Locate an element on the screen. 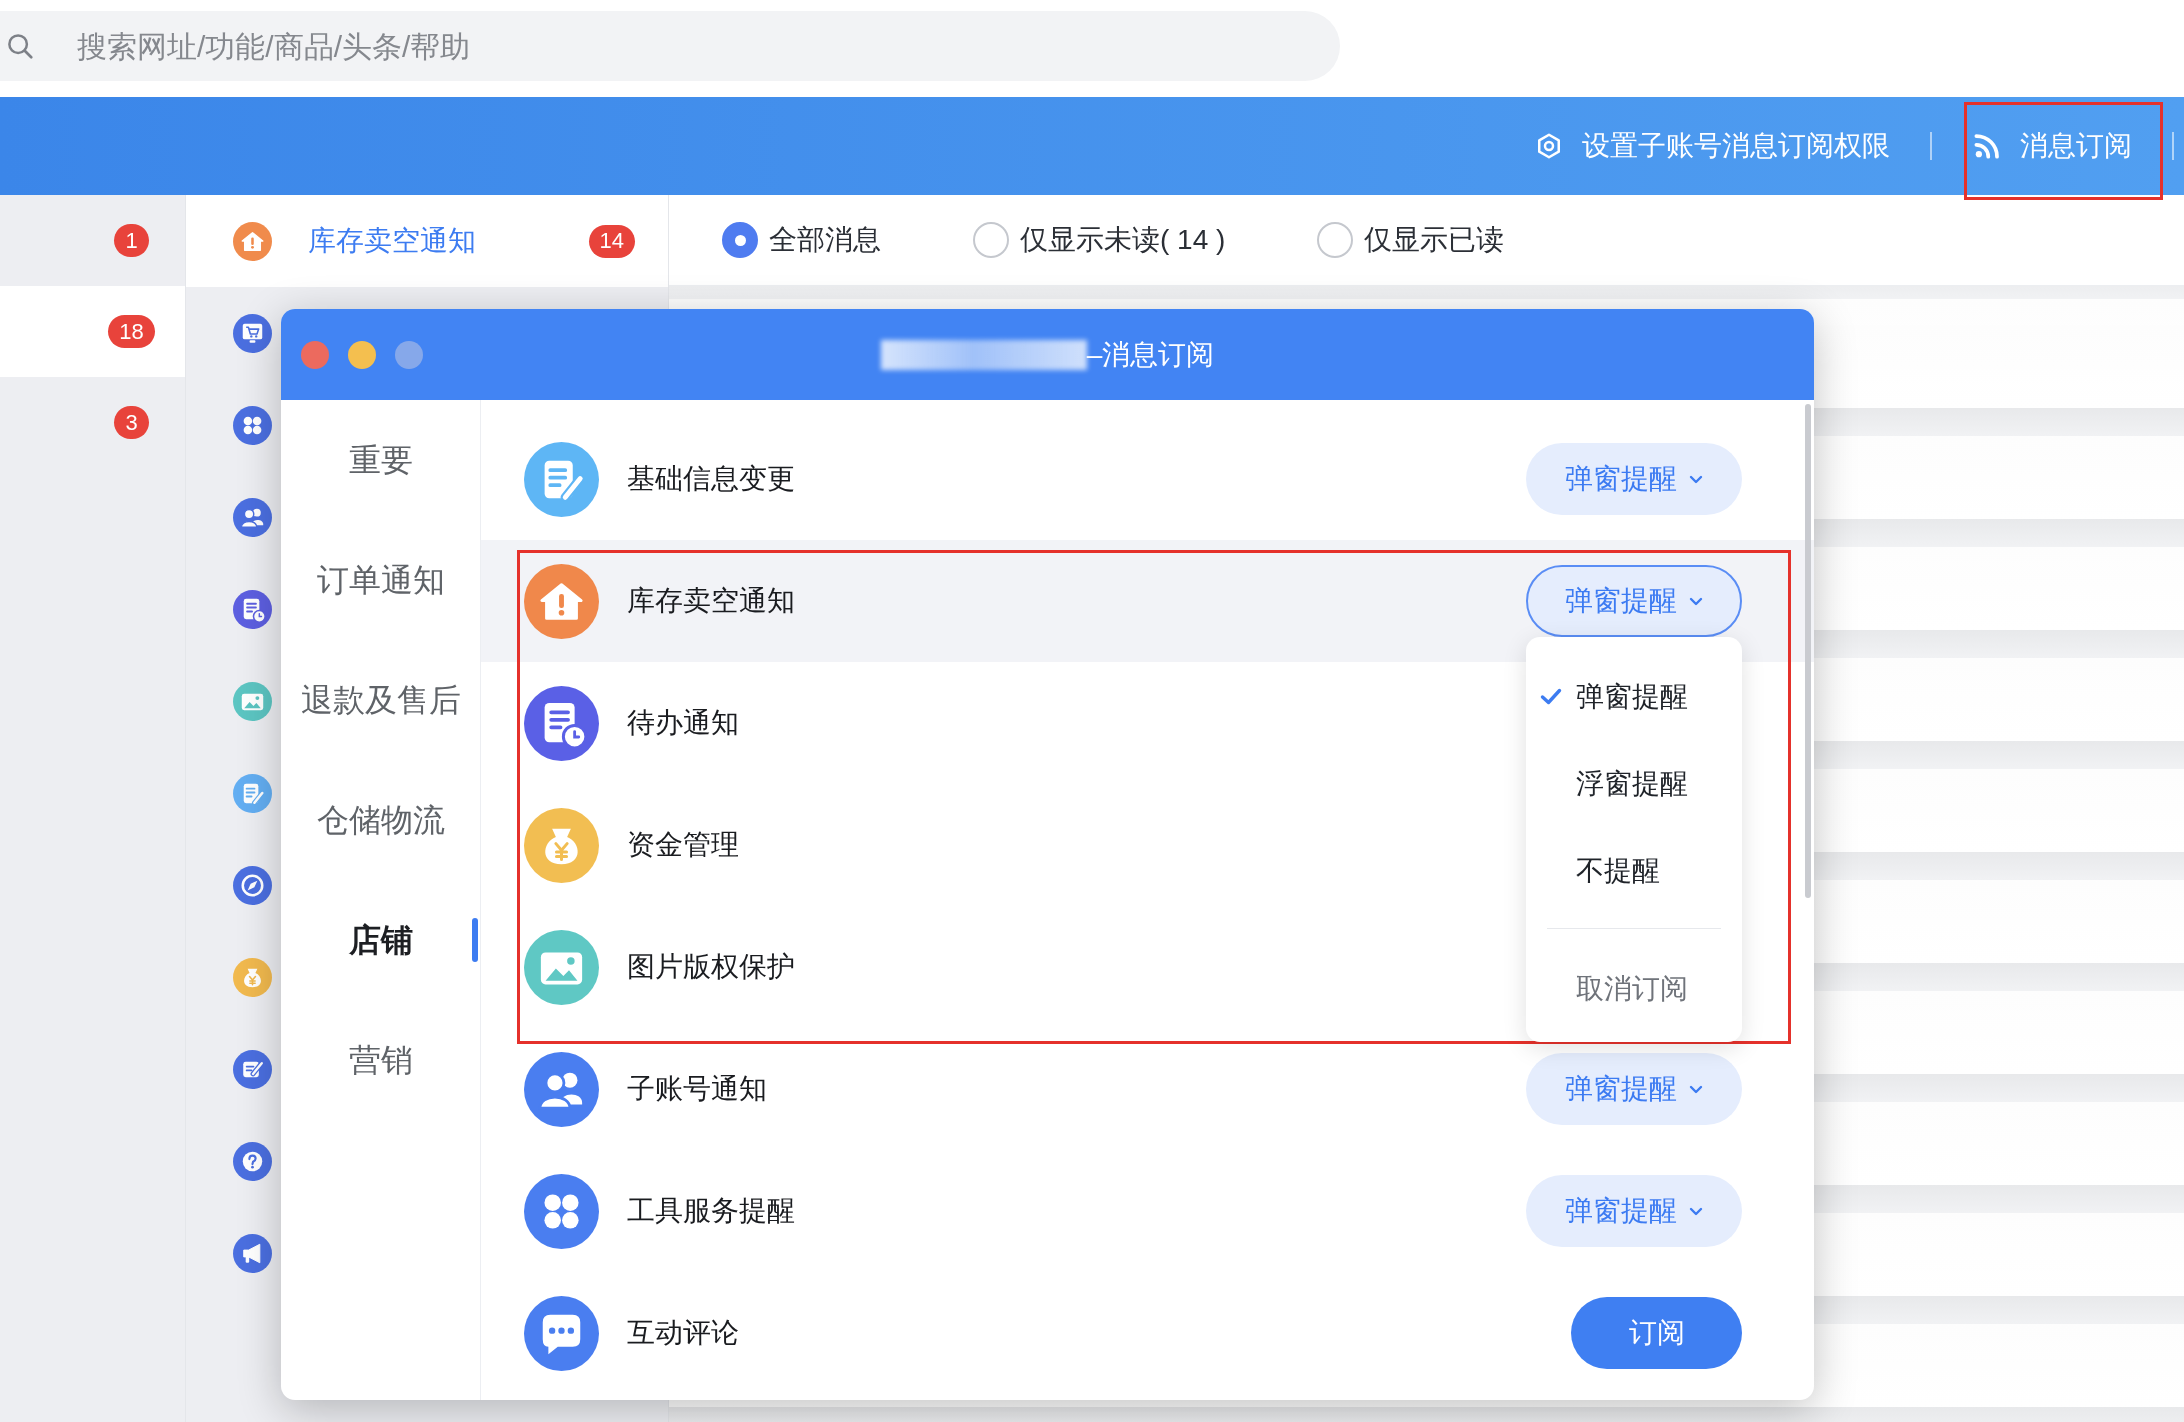 This screenshot has height=1422, width=2184. unread-count-badge: 3 is located at coordinates (131, 422).